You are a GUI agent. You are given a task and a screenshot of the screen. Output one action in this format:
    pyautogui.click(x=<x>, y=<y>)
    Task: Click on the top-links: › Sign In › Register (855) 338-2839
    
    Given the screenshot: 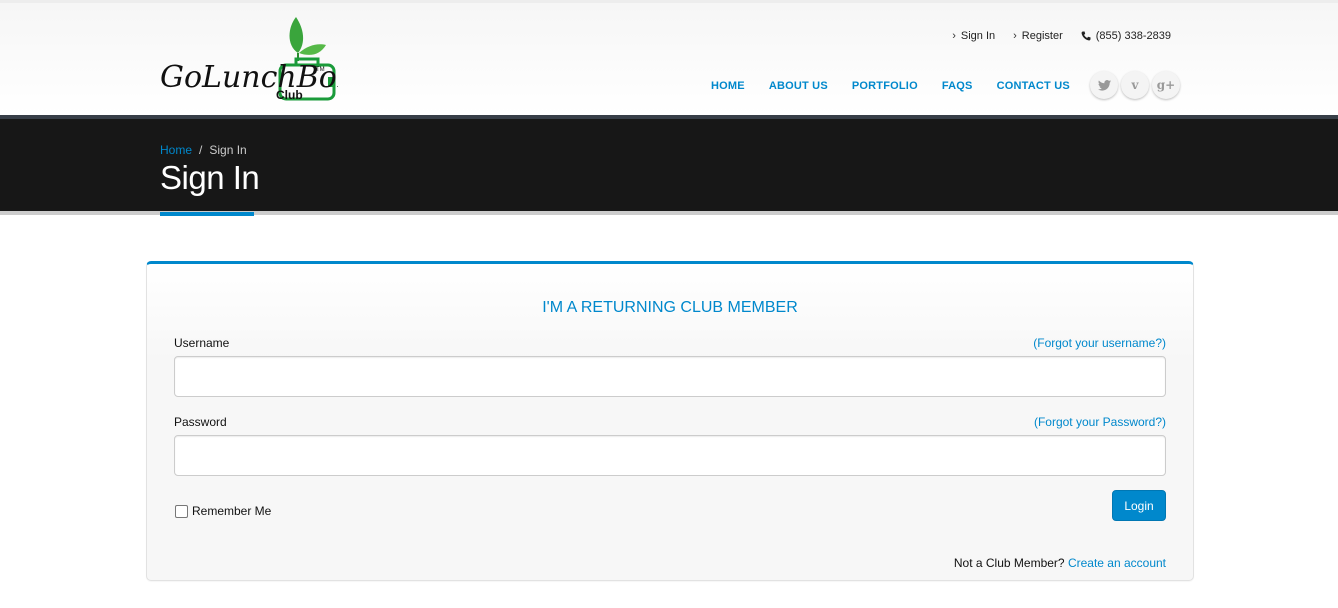 What is the action you would take?
    pyautogui.click(x=1052, y=36)
    